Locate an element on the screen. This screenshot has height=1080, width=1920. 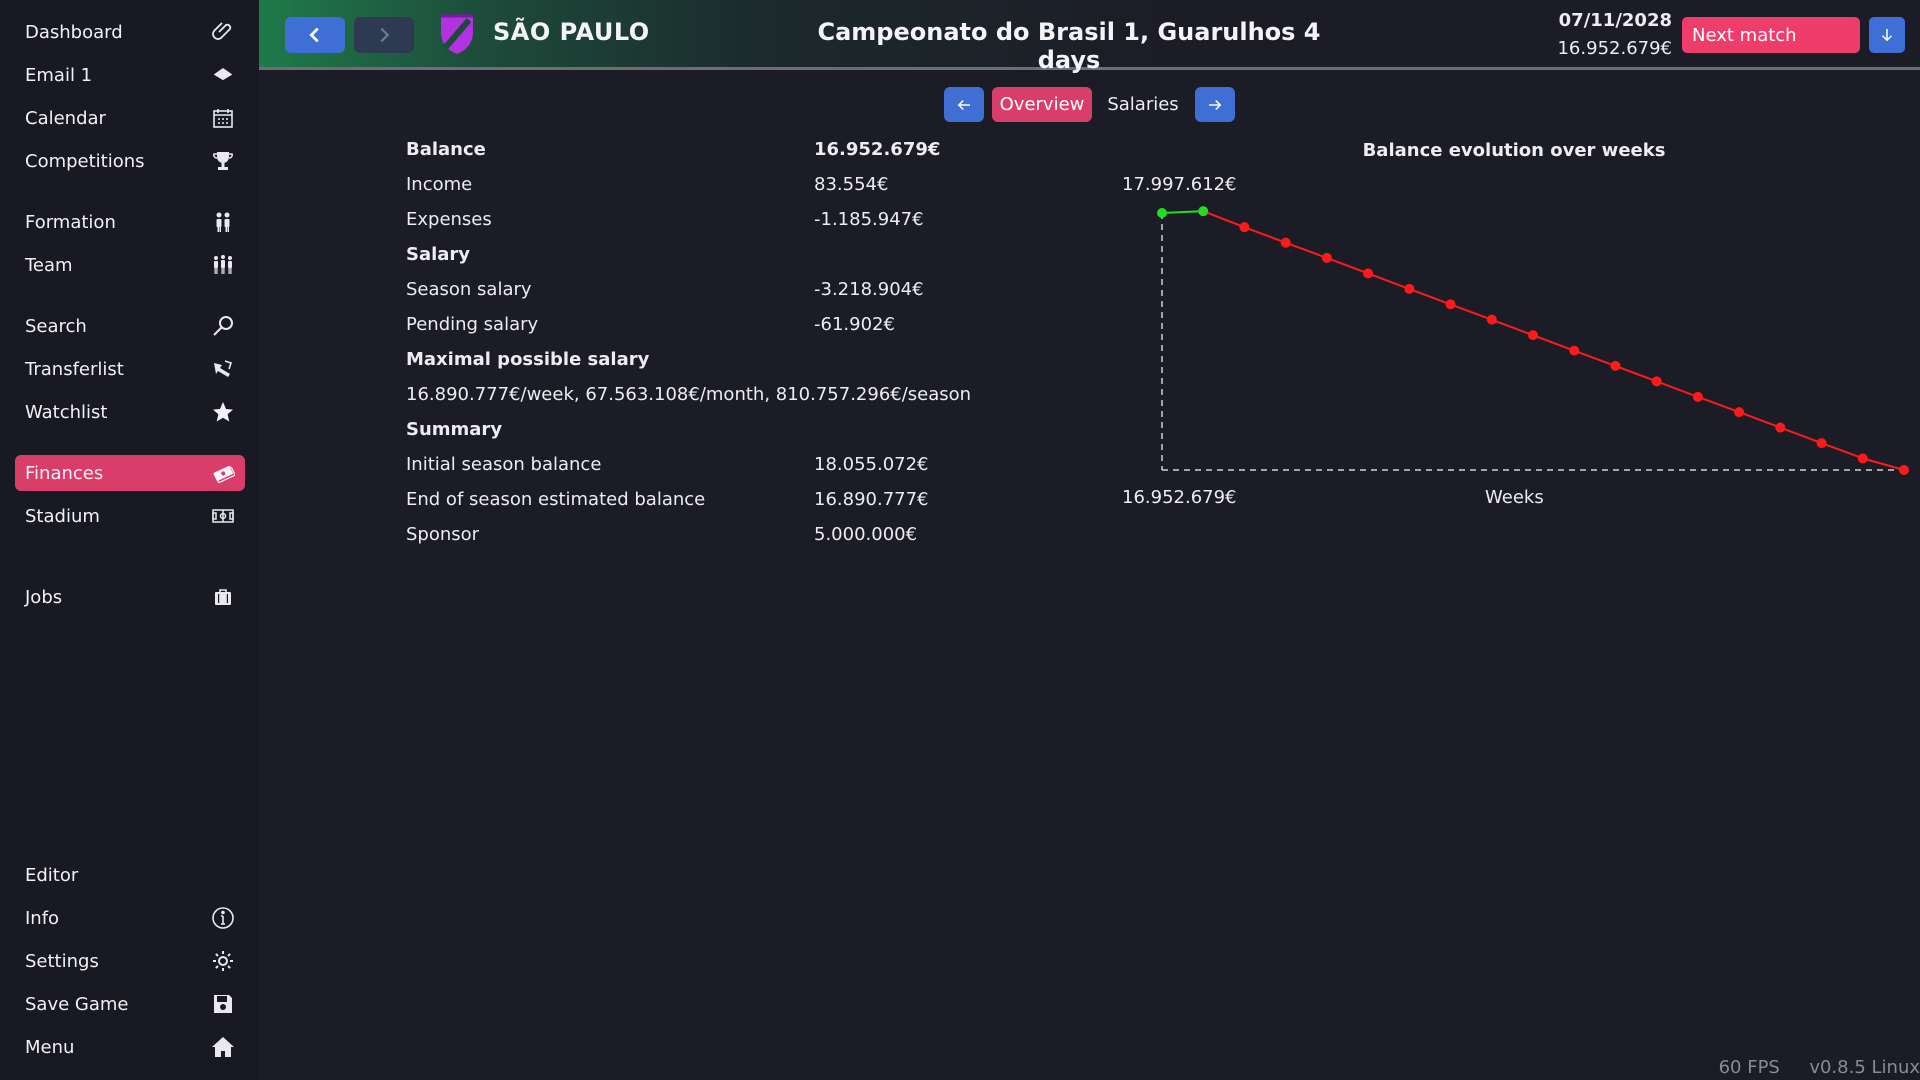
forward-button is located at coordinates (384, 35).